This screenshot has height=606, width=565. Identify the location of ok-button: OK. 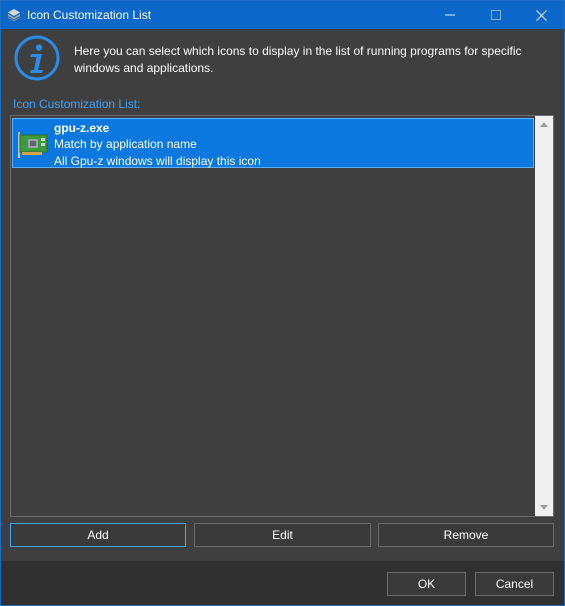
(426, 584).